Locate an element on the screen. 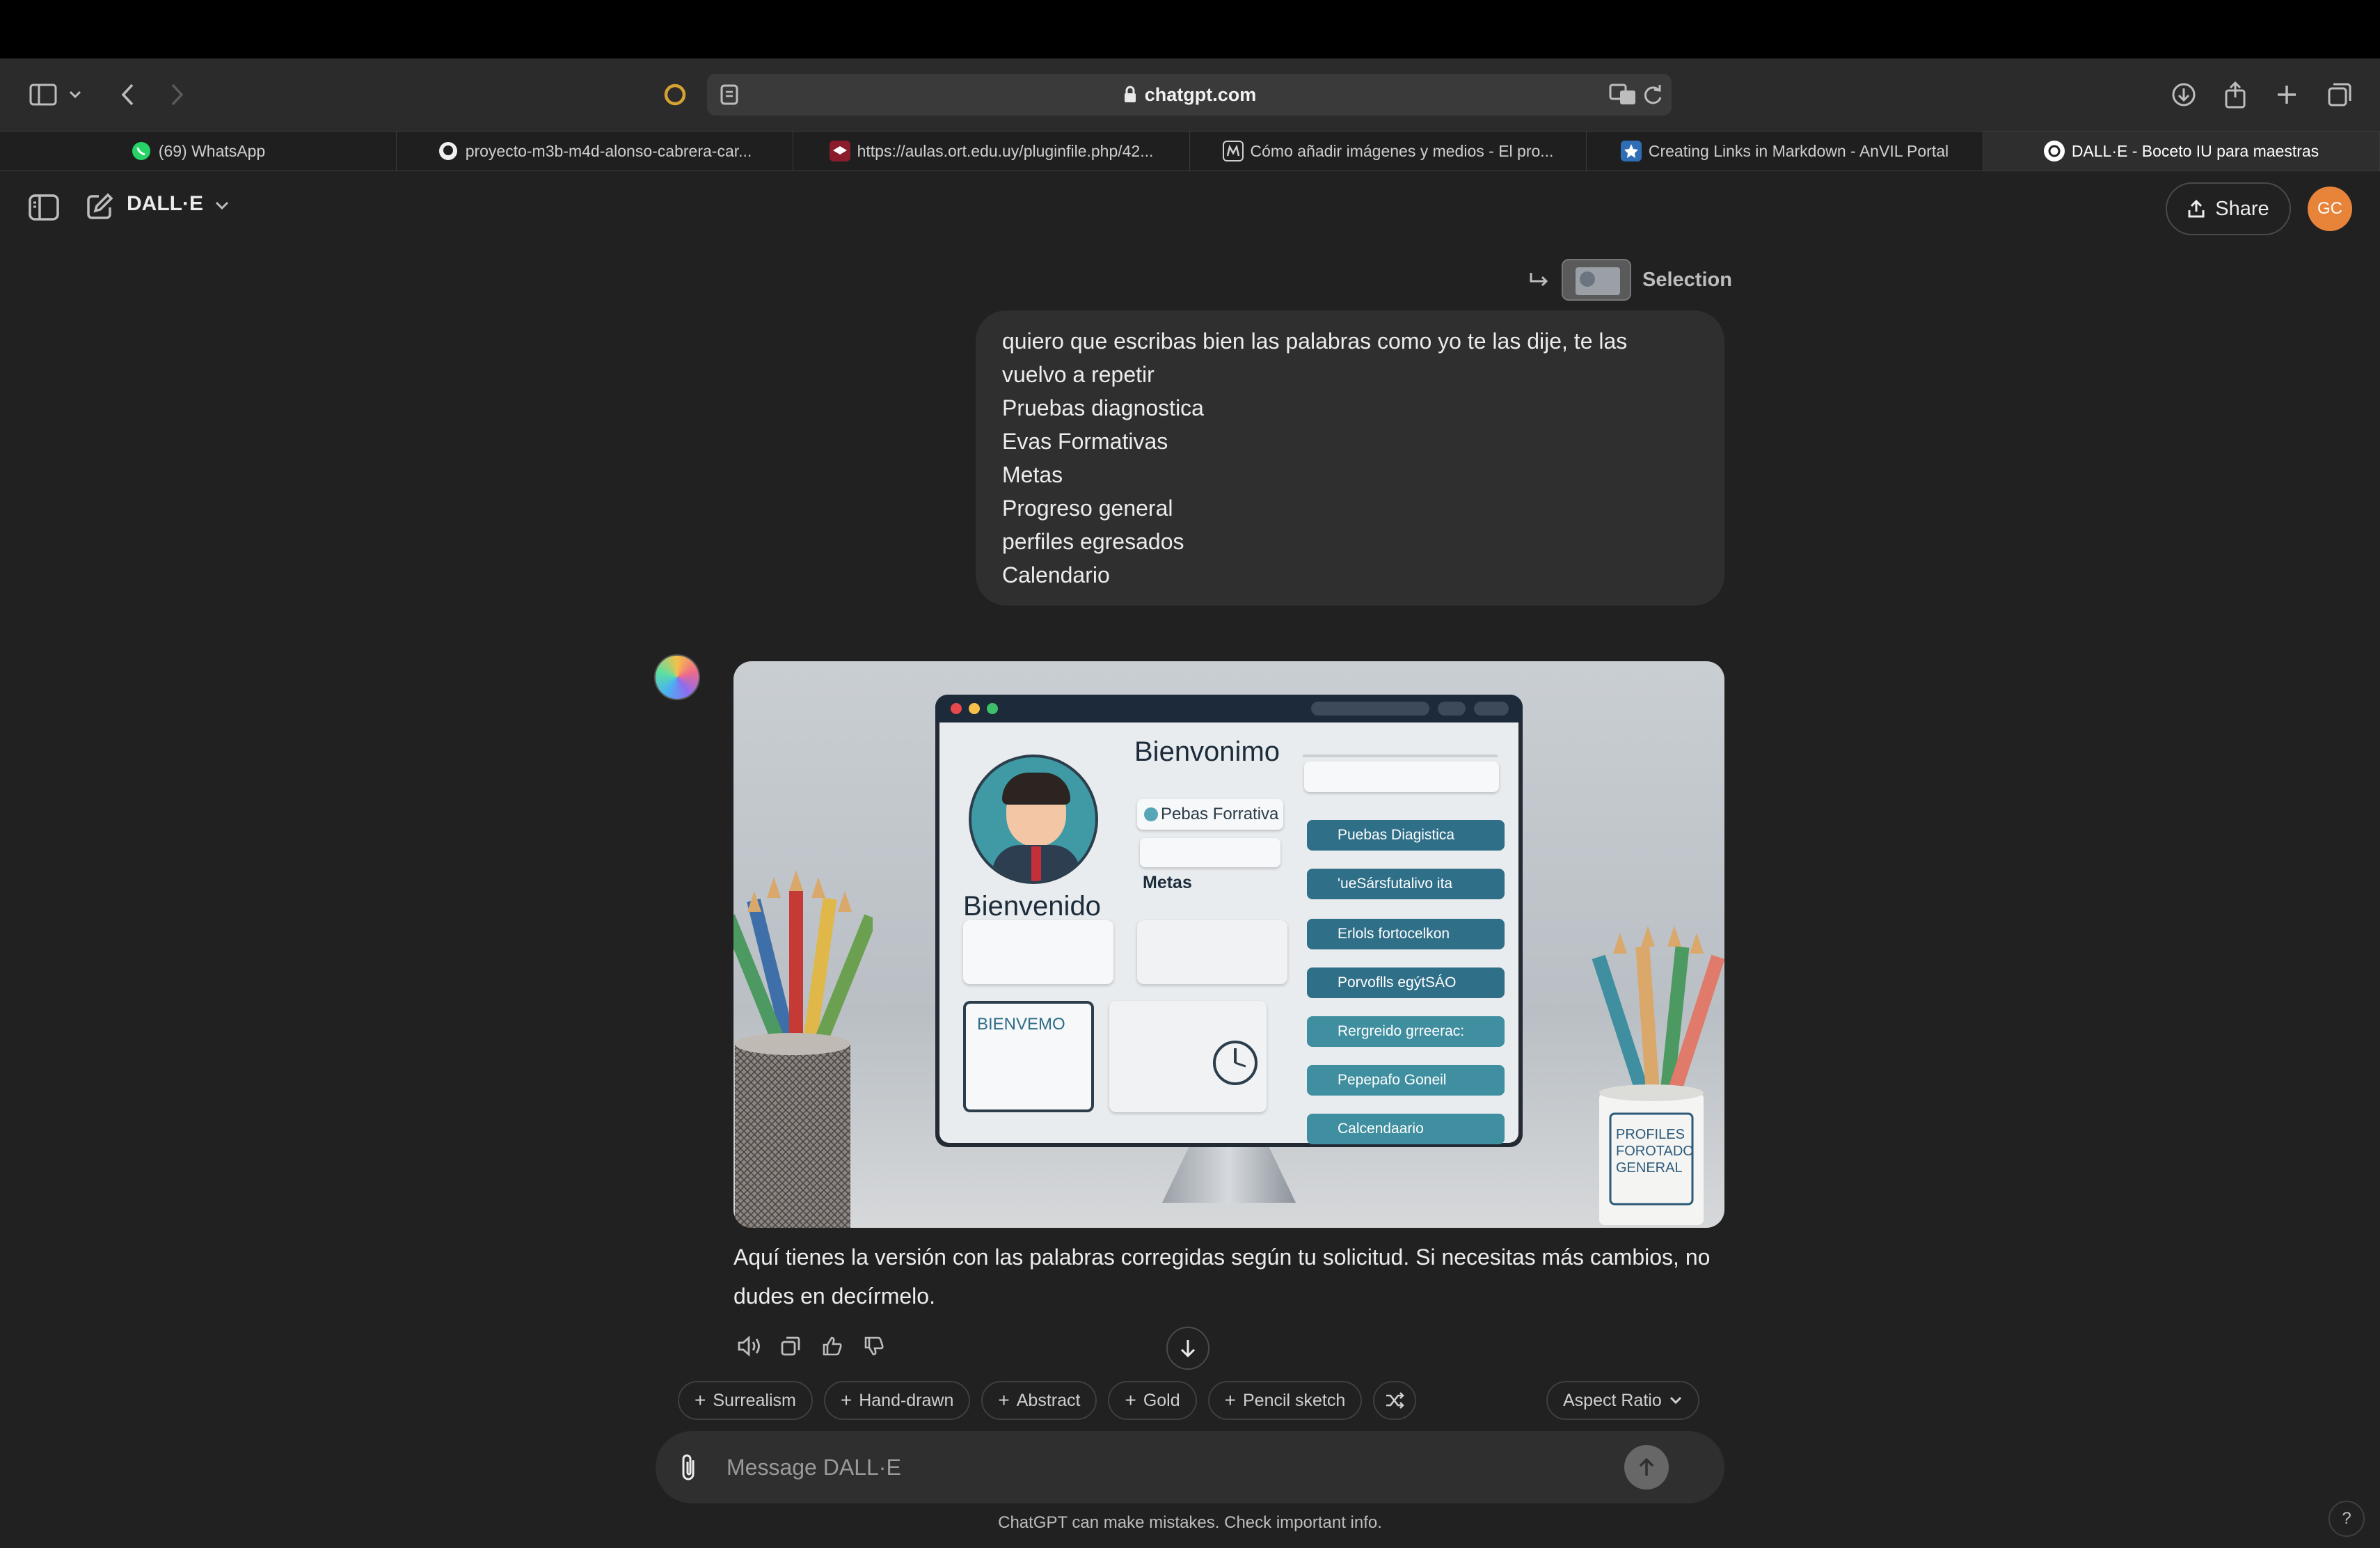 The image size is (2380, 1548). sidebar-toggle-icon is located at coordinates (43, 94).